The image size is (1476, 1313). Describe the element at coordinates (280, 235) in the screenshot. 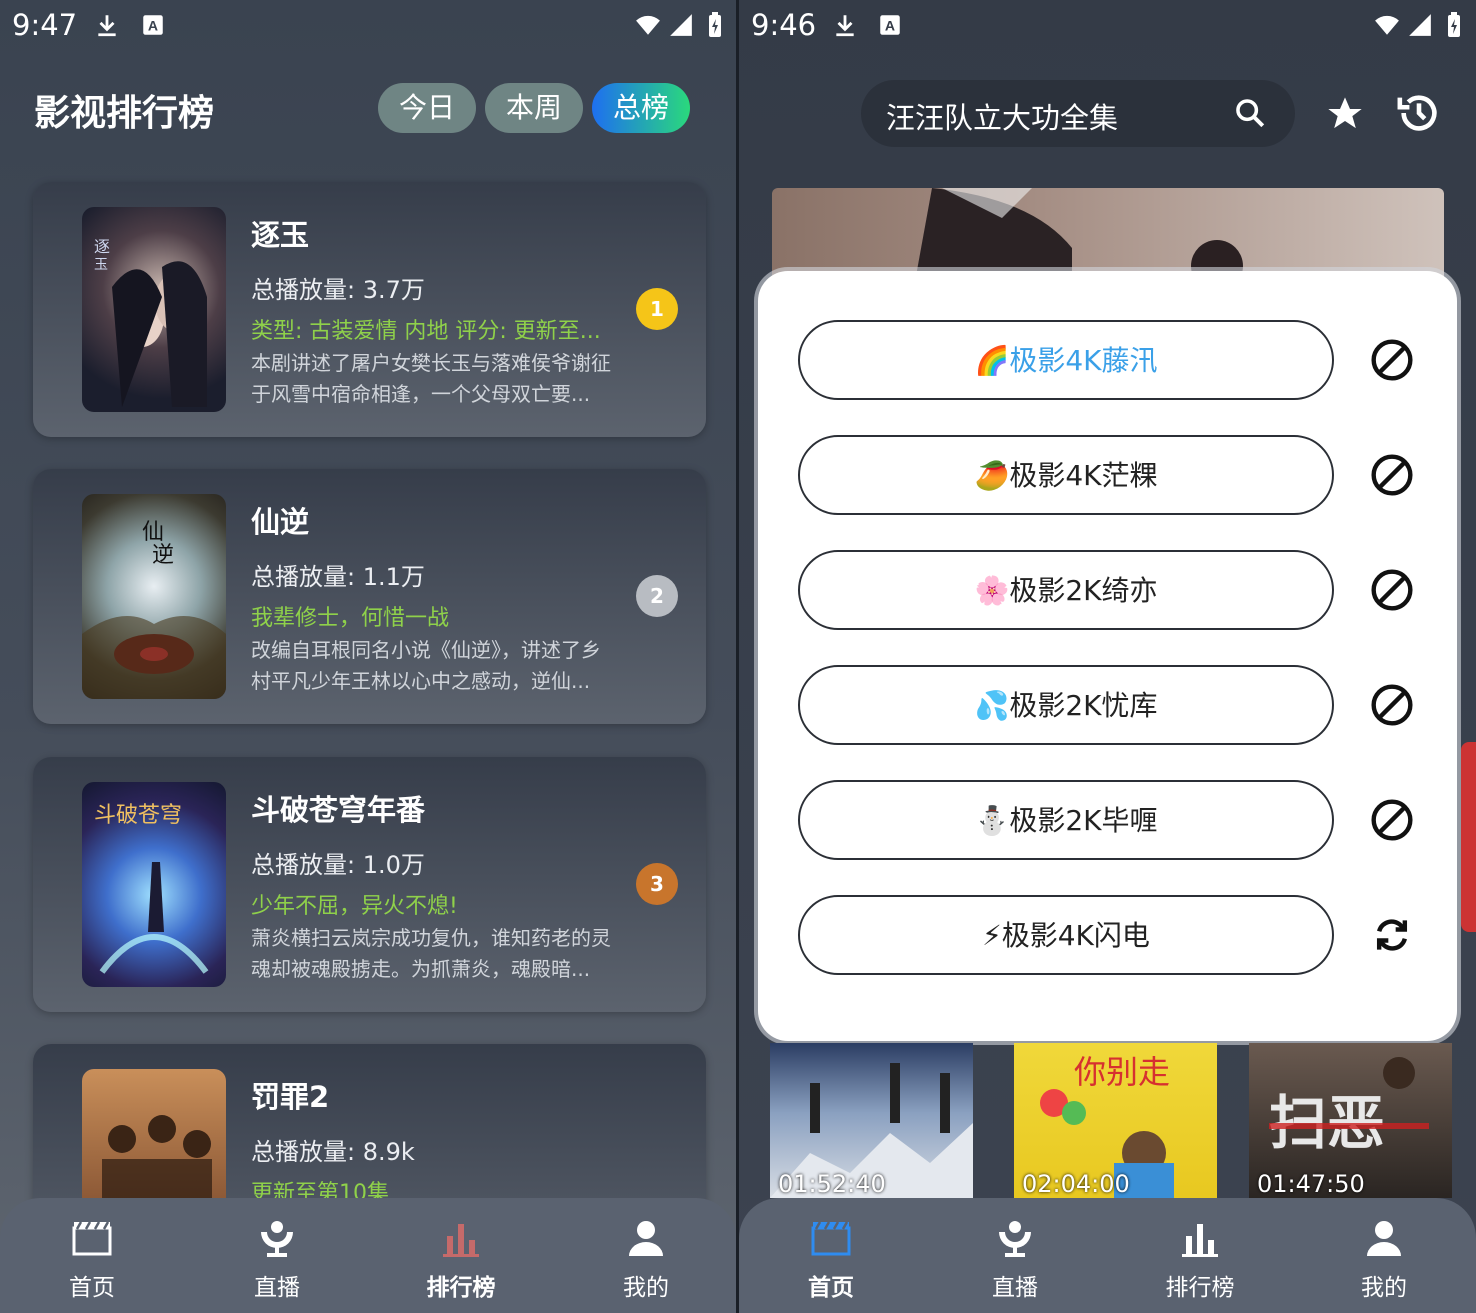

I see `card-title: 逐玉` at that location.